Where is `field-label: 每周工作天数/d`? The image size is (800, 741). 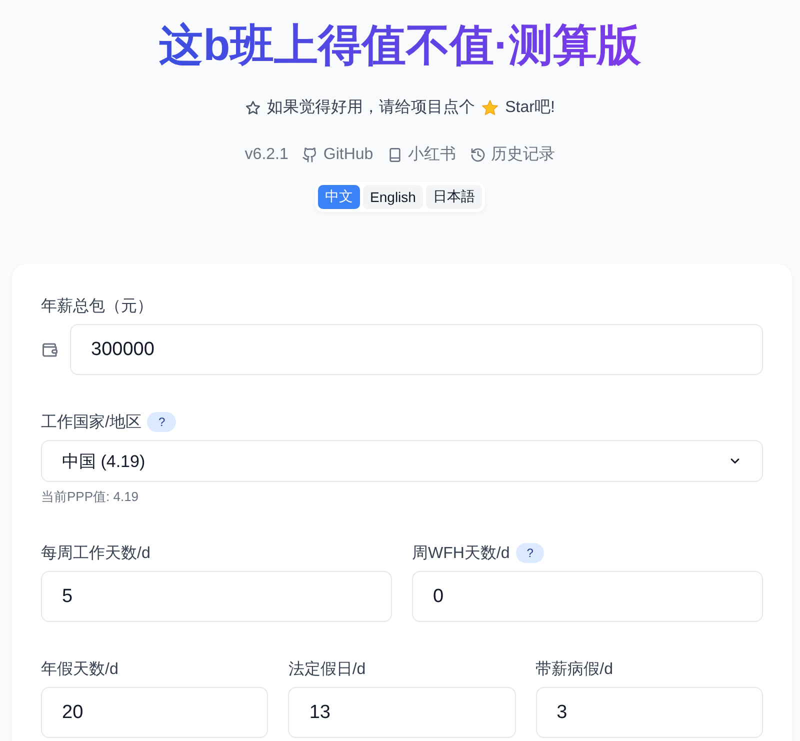
field-label: 每周工作天数/d is located at coordinates (95, 554).